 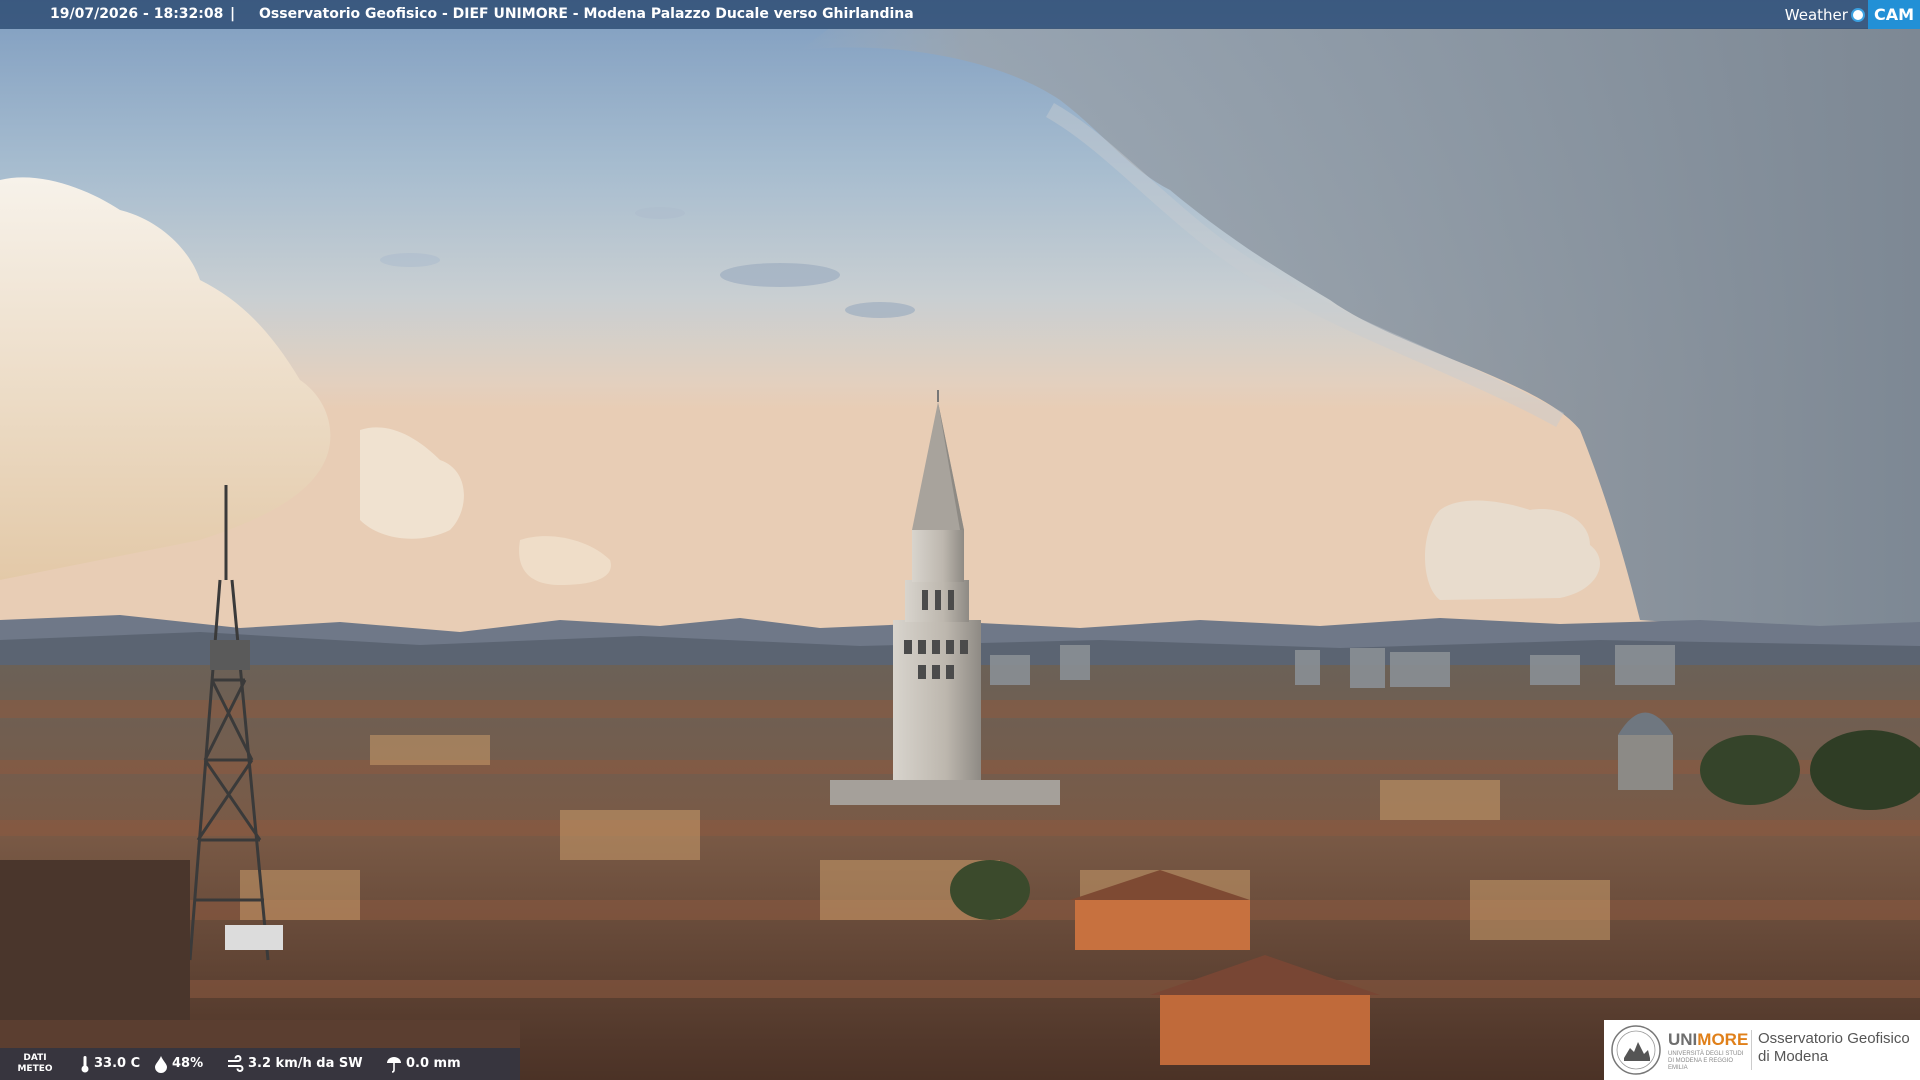 What do you see at coordinates (1857, 14) in the screenshot?
I see `brand-dot-icon` at bounding box center [1857, 14].